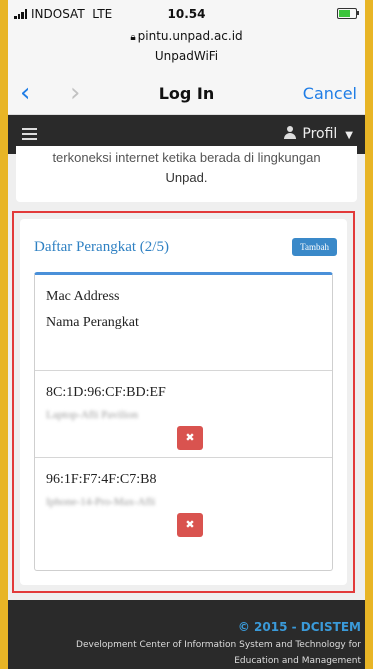 The height and width of the screenshot is (669, 373). What do you see at coordinates (183, 323) in the screenshot?
I see `table-header: Mac Address Nama Perangkat` at bounding box center [183, 323].